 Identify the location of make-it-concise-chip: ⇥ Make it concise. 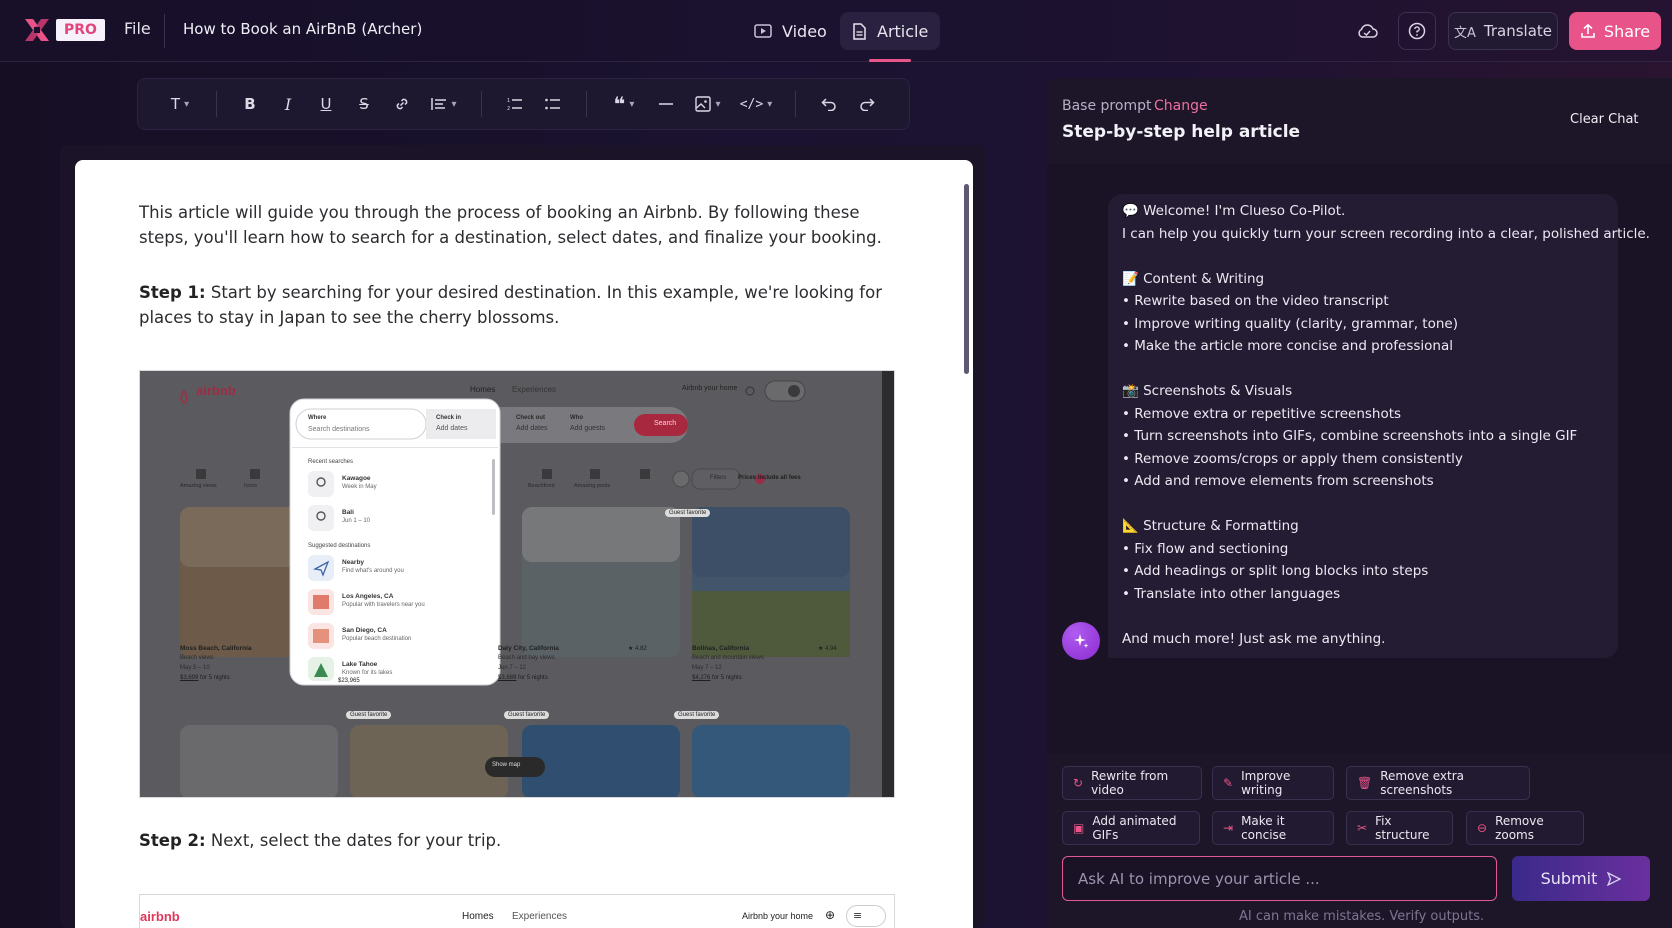
(1273, 828).